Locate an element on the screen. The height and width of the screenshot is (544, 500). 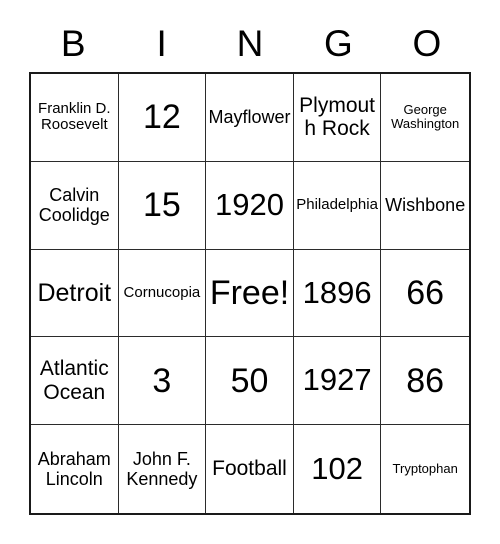
bingo-cell-r2-c3: 1920 is located at coordinates (250, 205).